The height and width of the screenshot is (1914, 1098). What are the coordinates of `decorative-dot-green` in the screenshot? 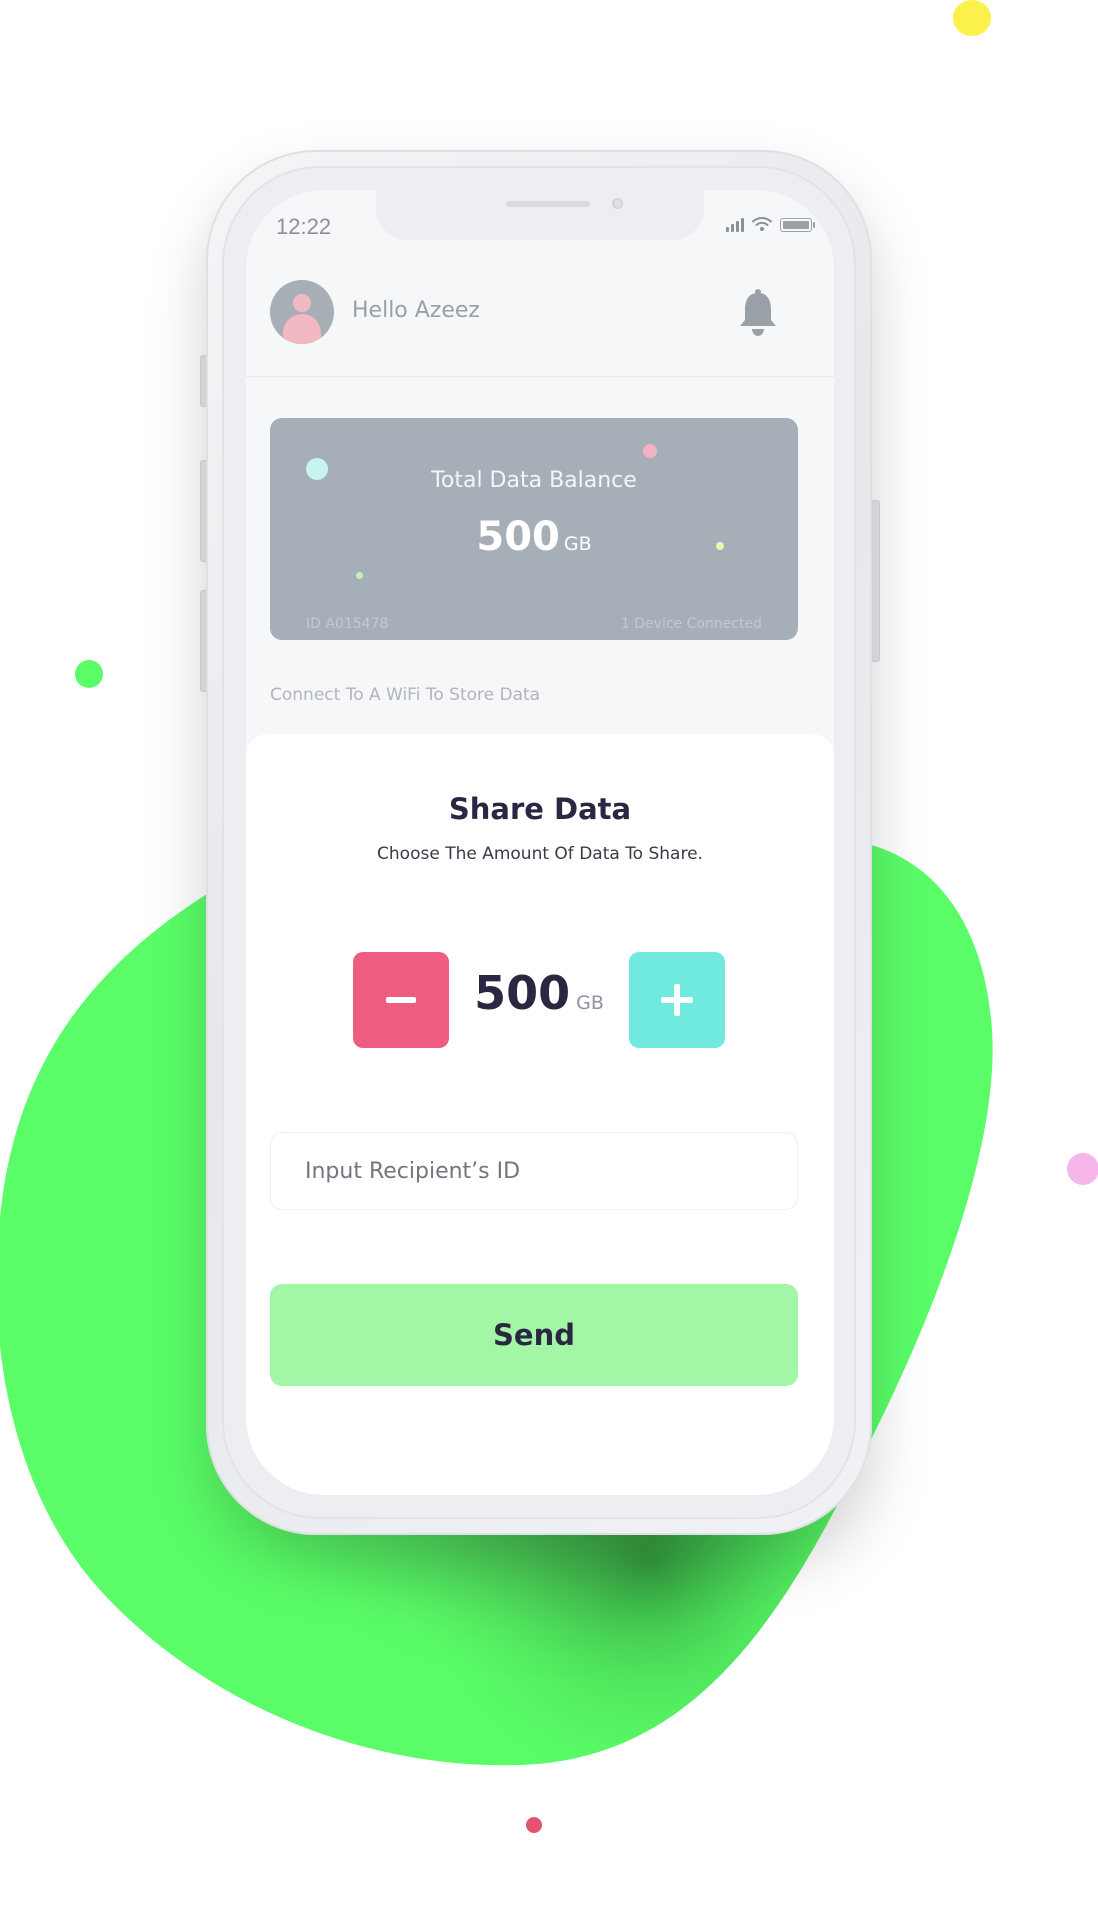 It's located at (89, 674).